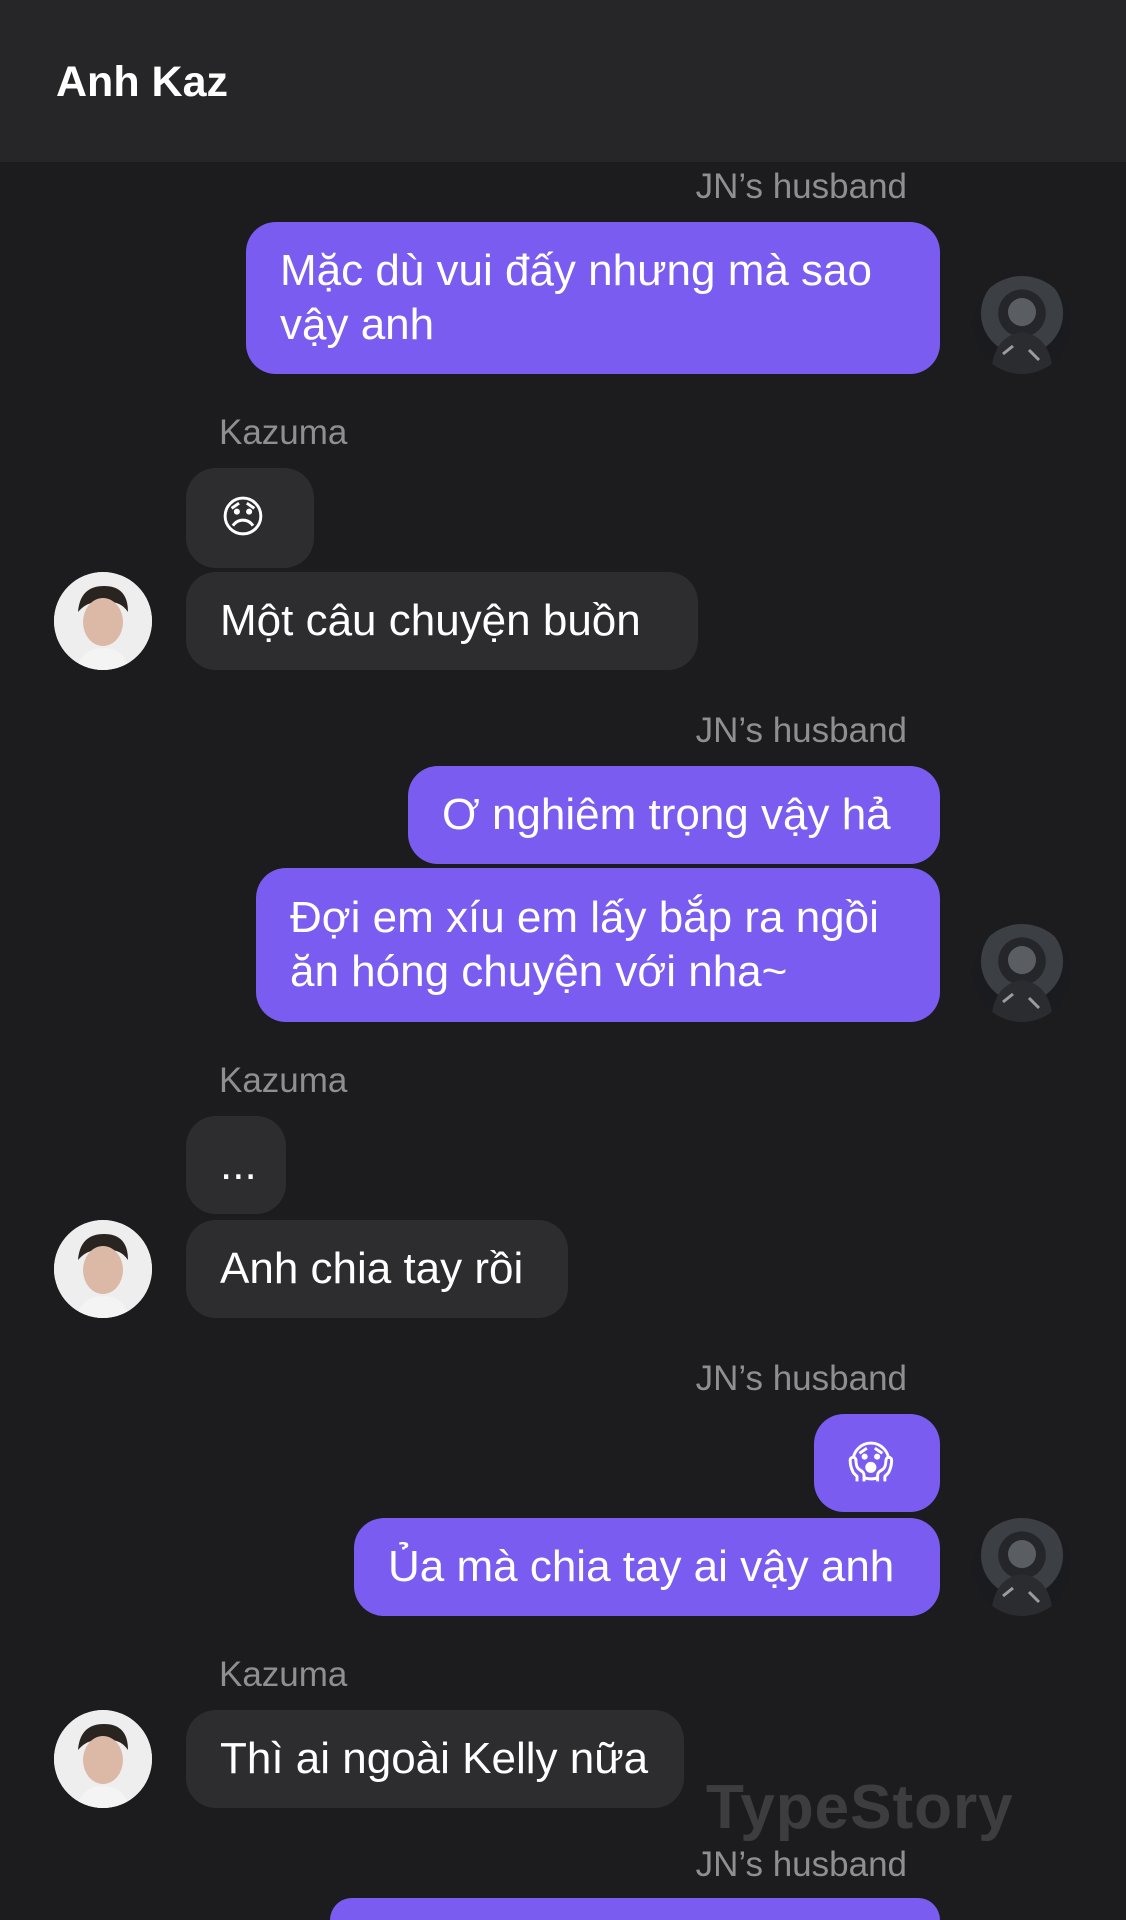 The width and height of the screenshot is (1126, 1920). What do you see at coordinates (142, 82) in the screenshot?
I see `chat-title: Anh Kaz` at bounding box center [142, 82].